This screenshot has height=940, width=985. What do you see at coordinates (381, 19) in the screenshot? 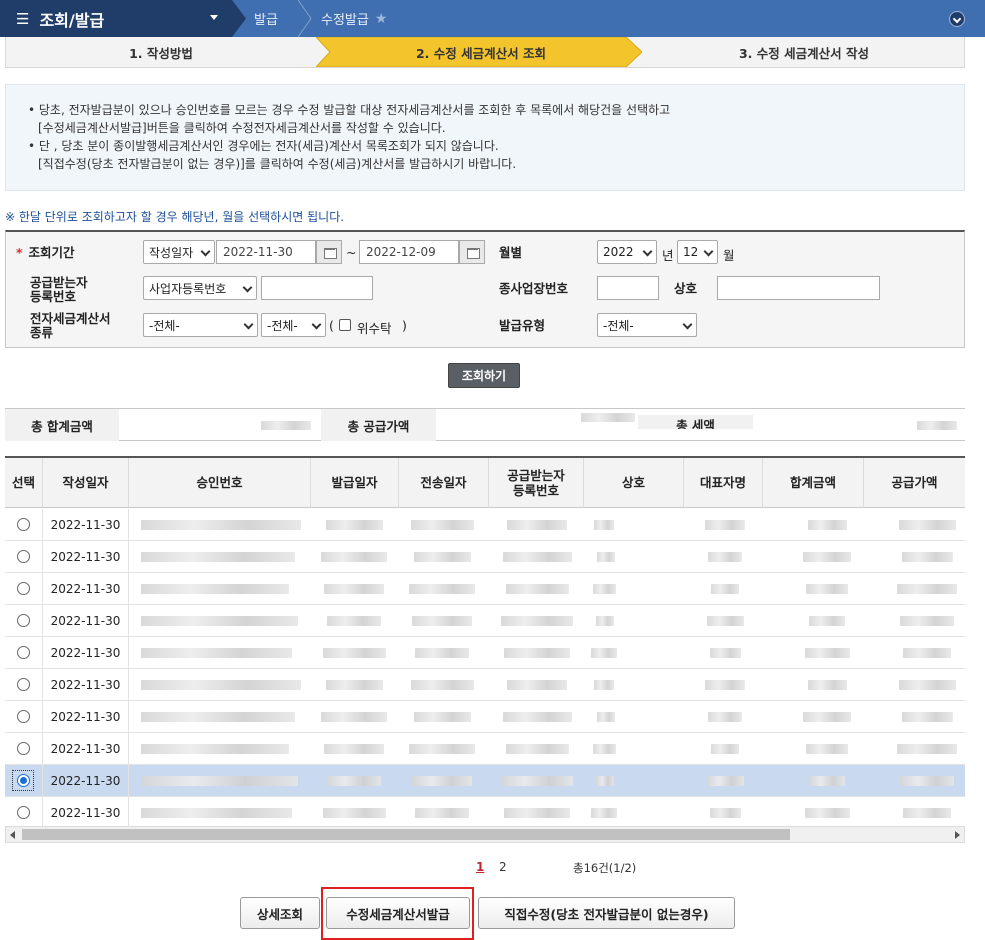
I see `star-icon: ★` at bounding box center [381, 19].